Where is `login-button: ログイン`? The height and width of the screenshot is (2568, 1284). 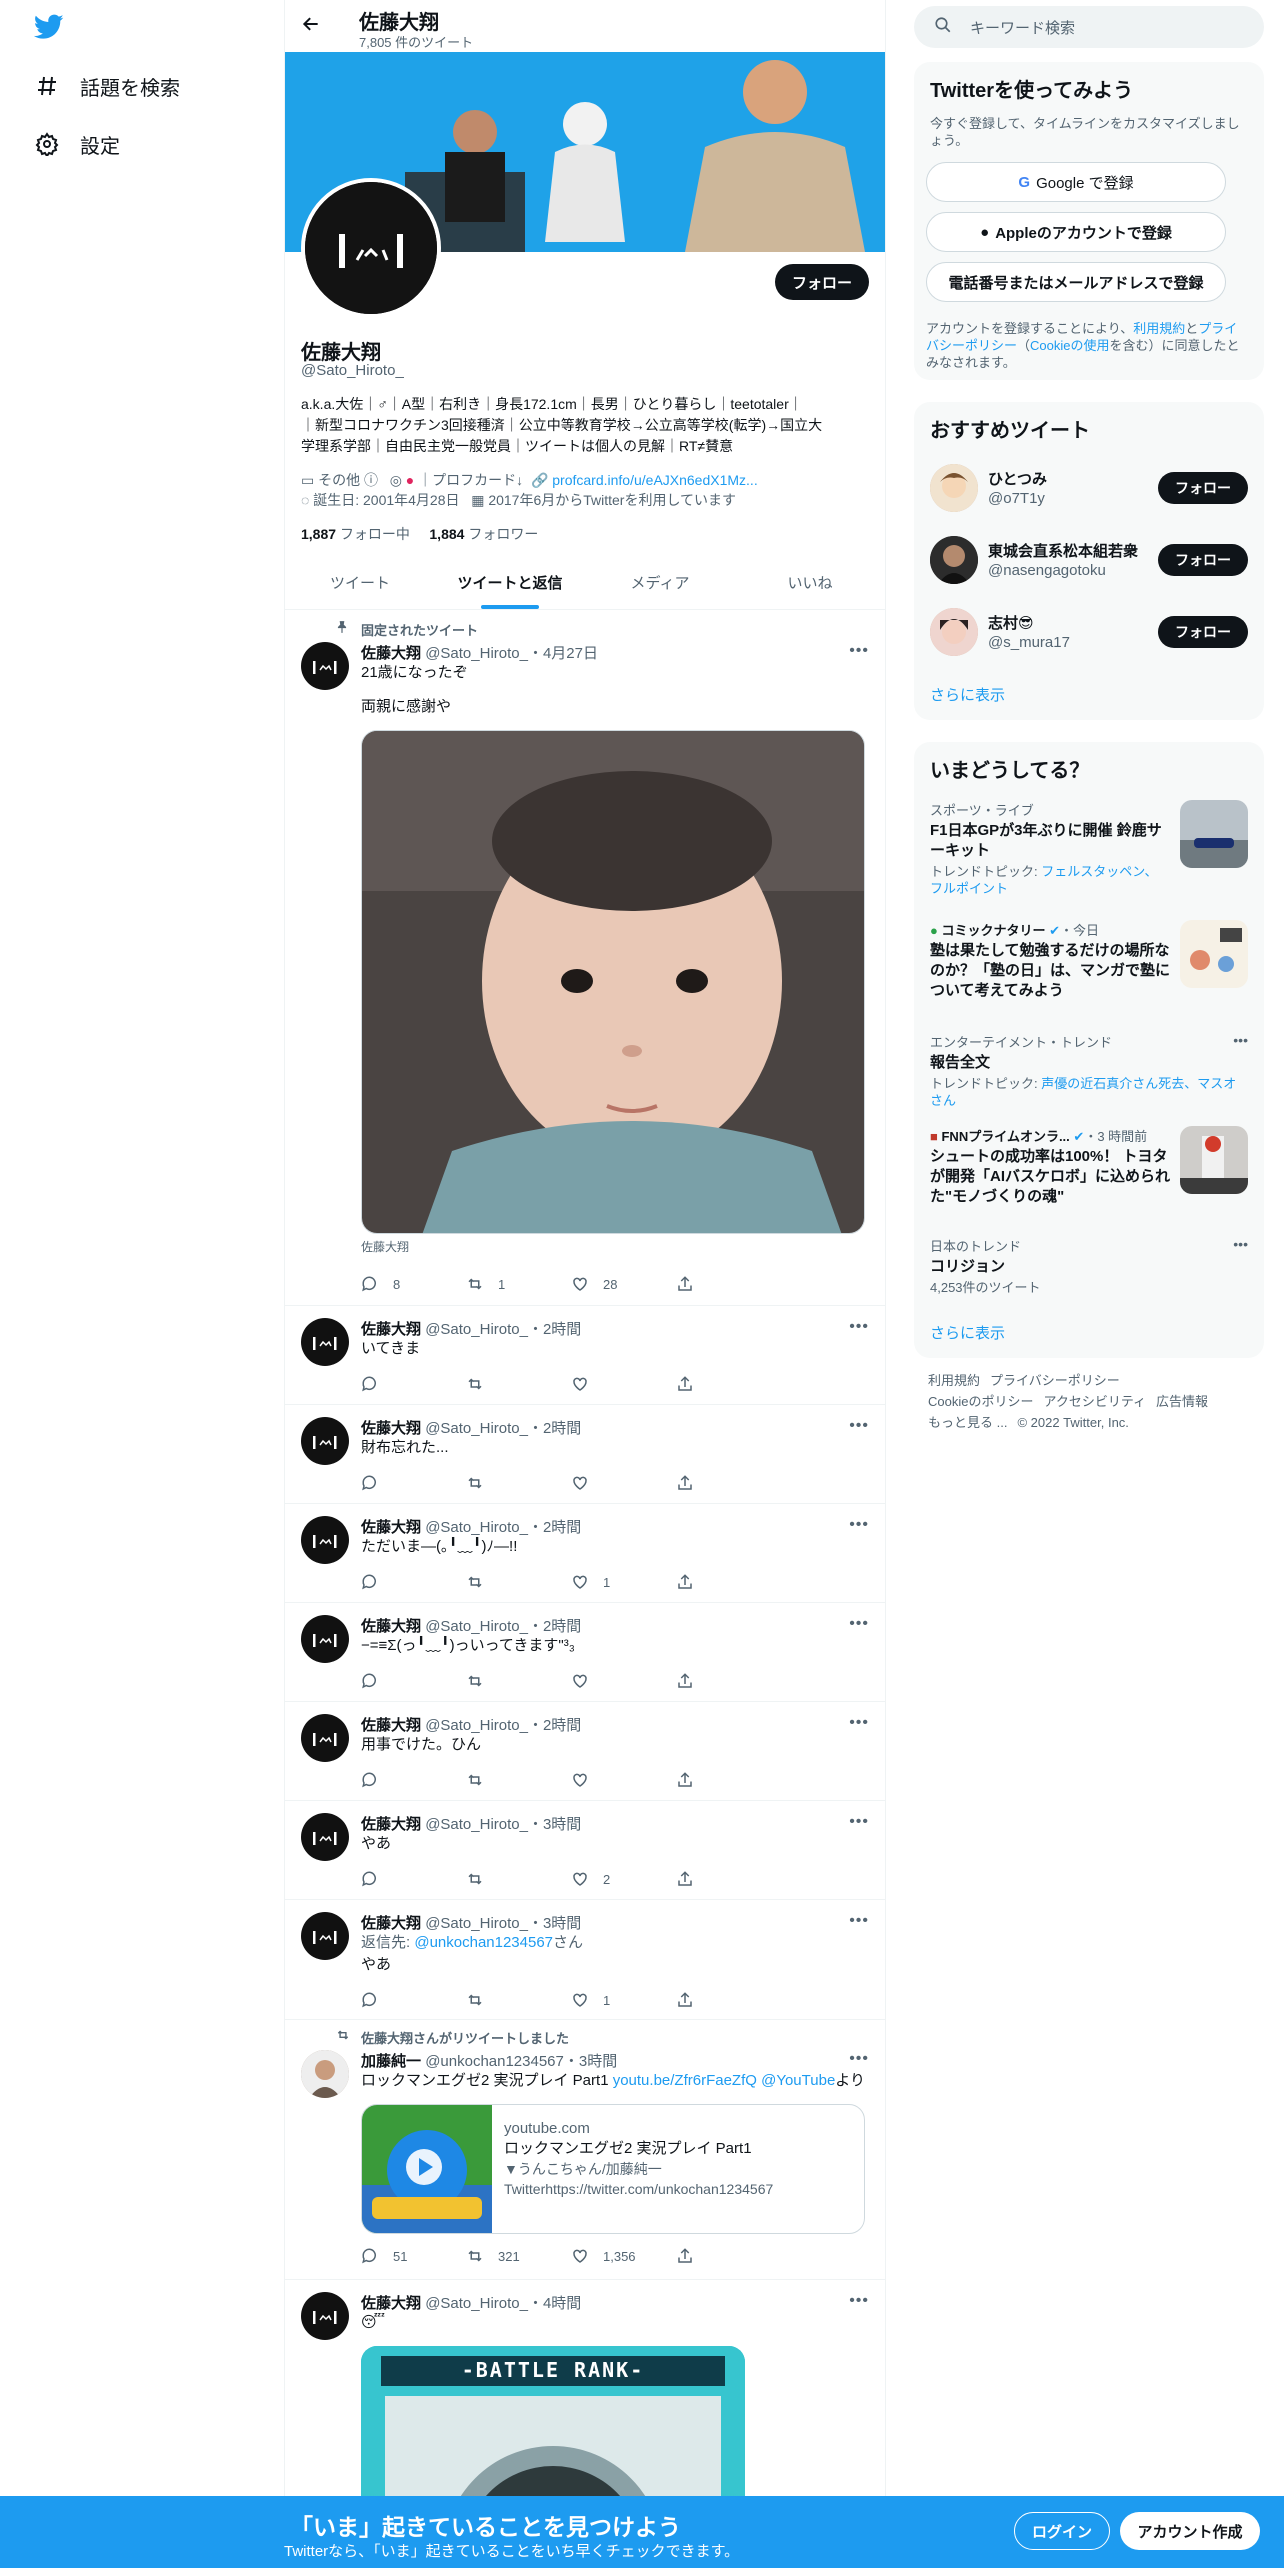 login-button: ログイン is located at coordinates (1062, 2531).